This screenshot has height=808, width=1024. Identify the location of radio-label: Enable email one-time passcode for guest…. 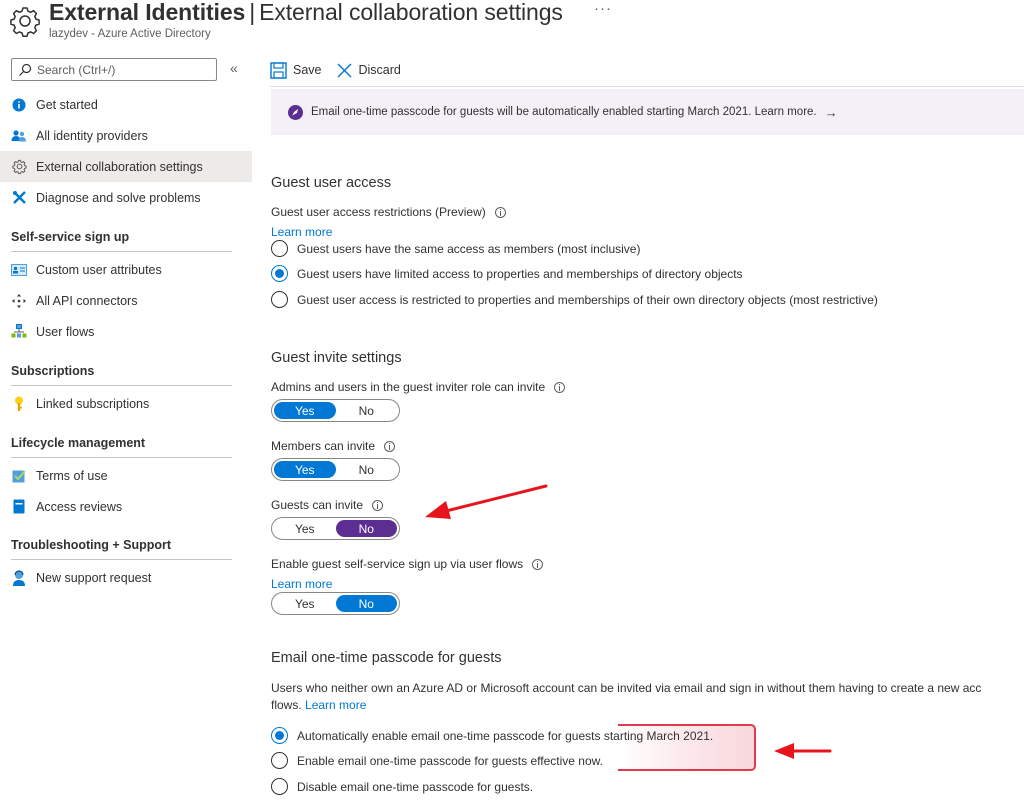
(450, 760).